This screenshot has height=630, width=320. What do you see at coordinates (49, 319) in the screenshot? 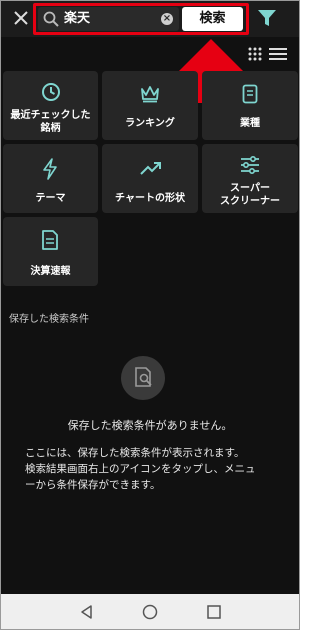
I see `saved-conditions-heading: 保存した検索条件` at bounding box center [49, 319].